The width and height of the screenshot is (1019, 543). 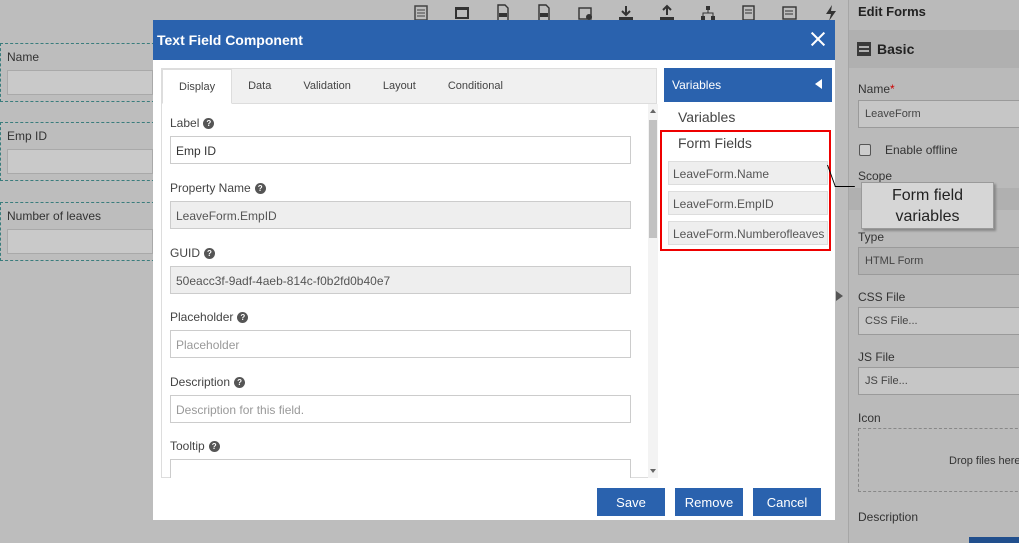 What do you see at coordinates (787, 502) in the screenshot?
I see `cancel-button: Cancel` at bounding box center [787, 502].